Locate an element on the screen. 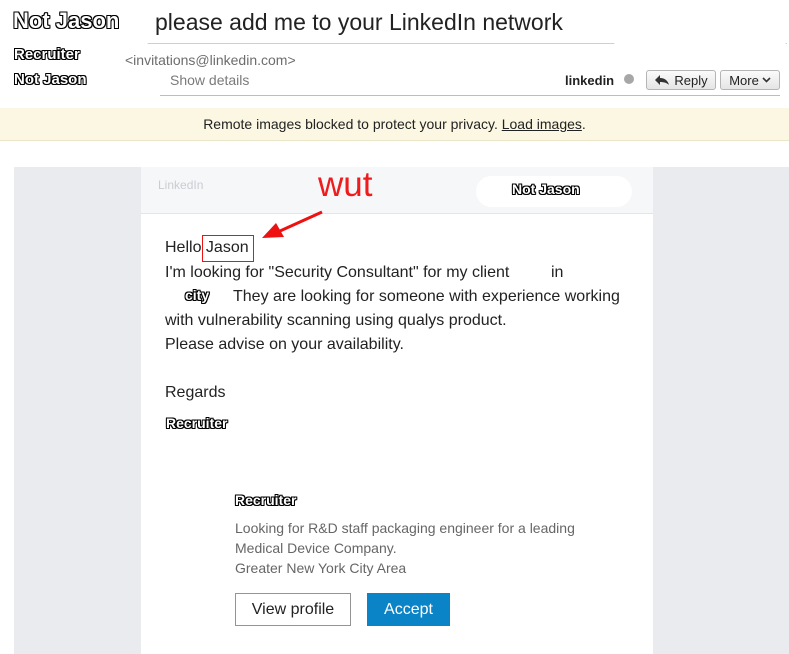 Image resolution: width=789 pixels, height=654 pixels. from-address: <invitations@linkedin.com> is located at coordinates (210, 60).